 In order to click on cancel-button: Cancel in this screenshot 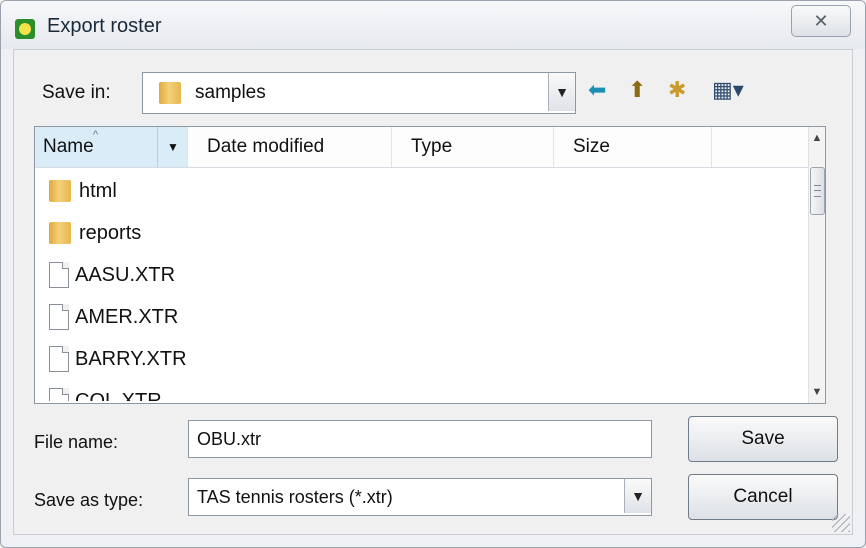, I will do `click(763, 497)`.